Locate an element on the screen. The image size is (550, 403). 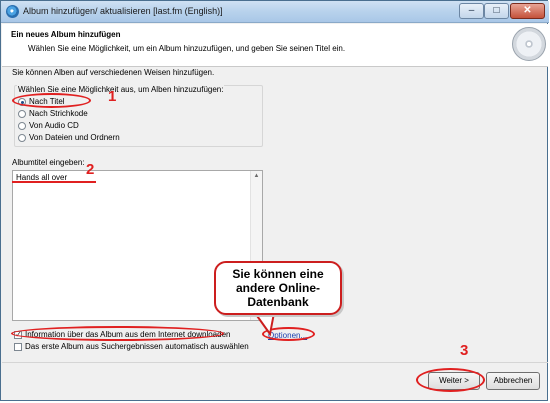
annotation-callout: Sie können eine andere Online-Datenbank is located at coordinates (278, 288).